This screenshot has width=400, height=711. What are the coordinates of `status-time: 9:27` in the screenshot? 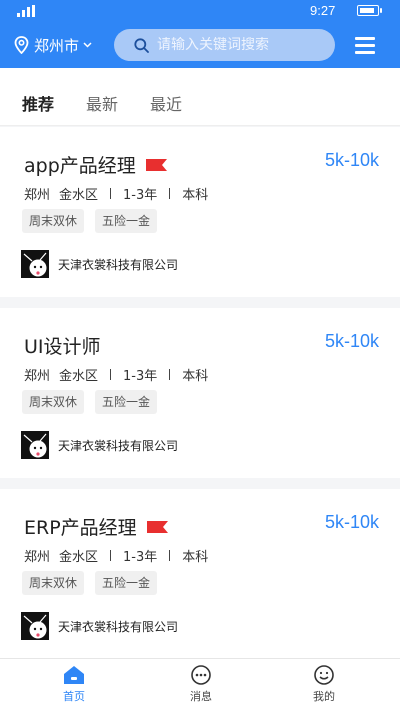 It's located at (323, 10).